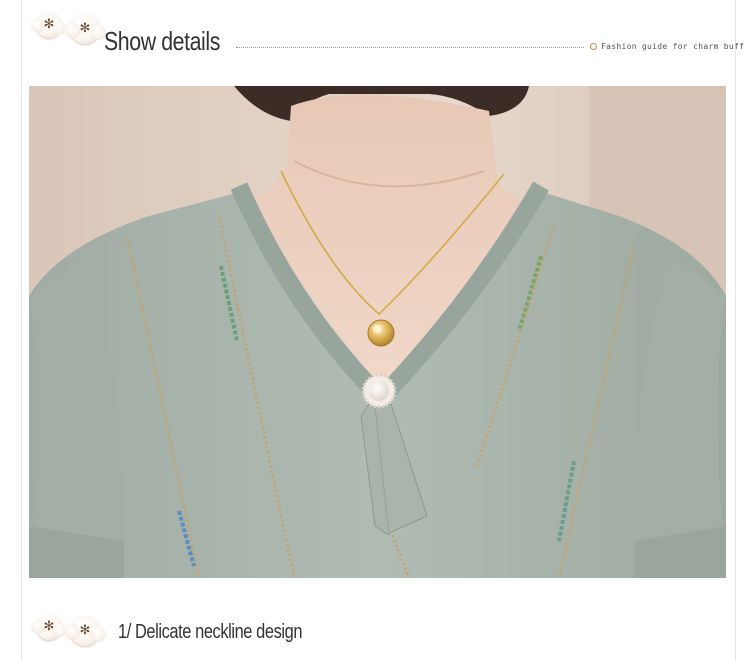 Image resolution: width=750 pixels, height=661 pixels. I want to click on feature-label: 1/ Delicate neckline design, so click(210, 632).